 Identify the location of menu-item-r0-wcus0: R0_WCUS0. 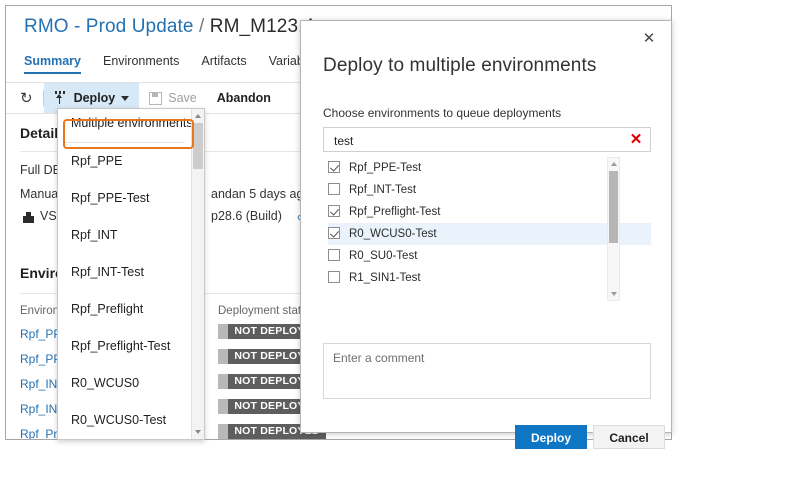
(124, 383).